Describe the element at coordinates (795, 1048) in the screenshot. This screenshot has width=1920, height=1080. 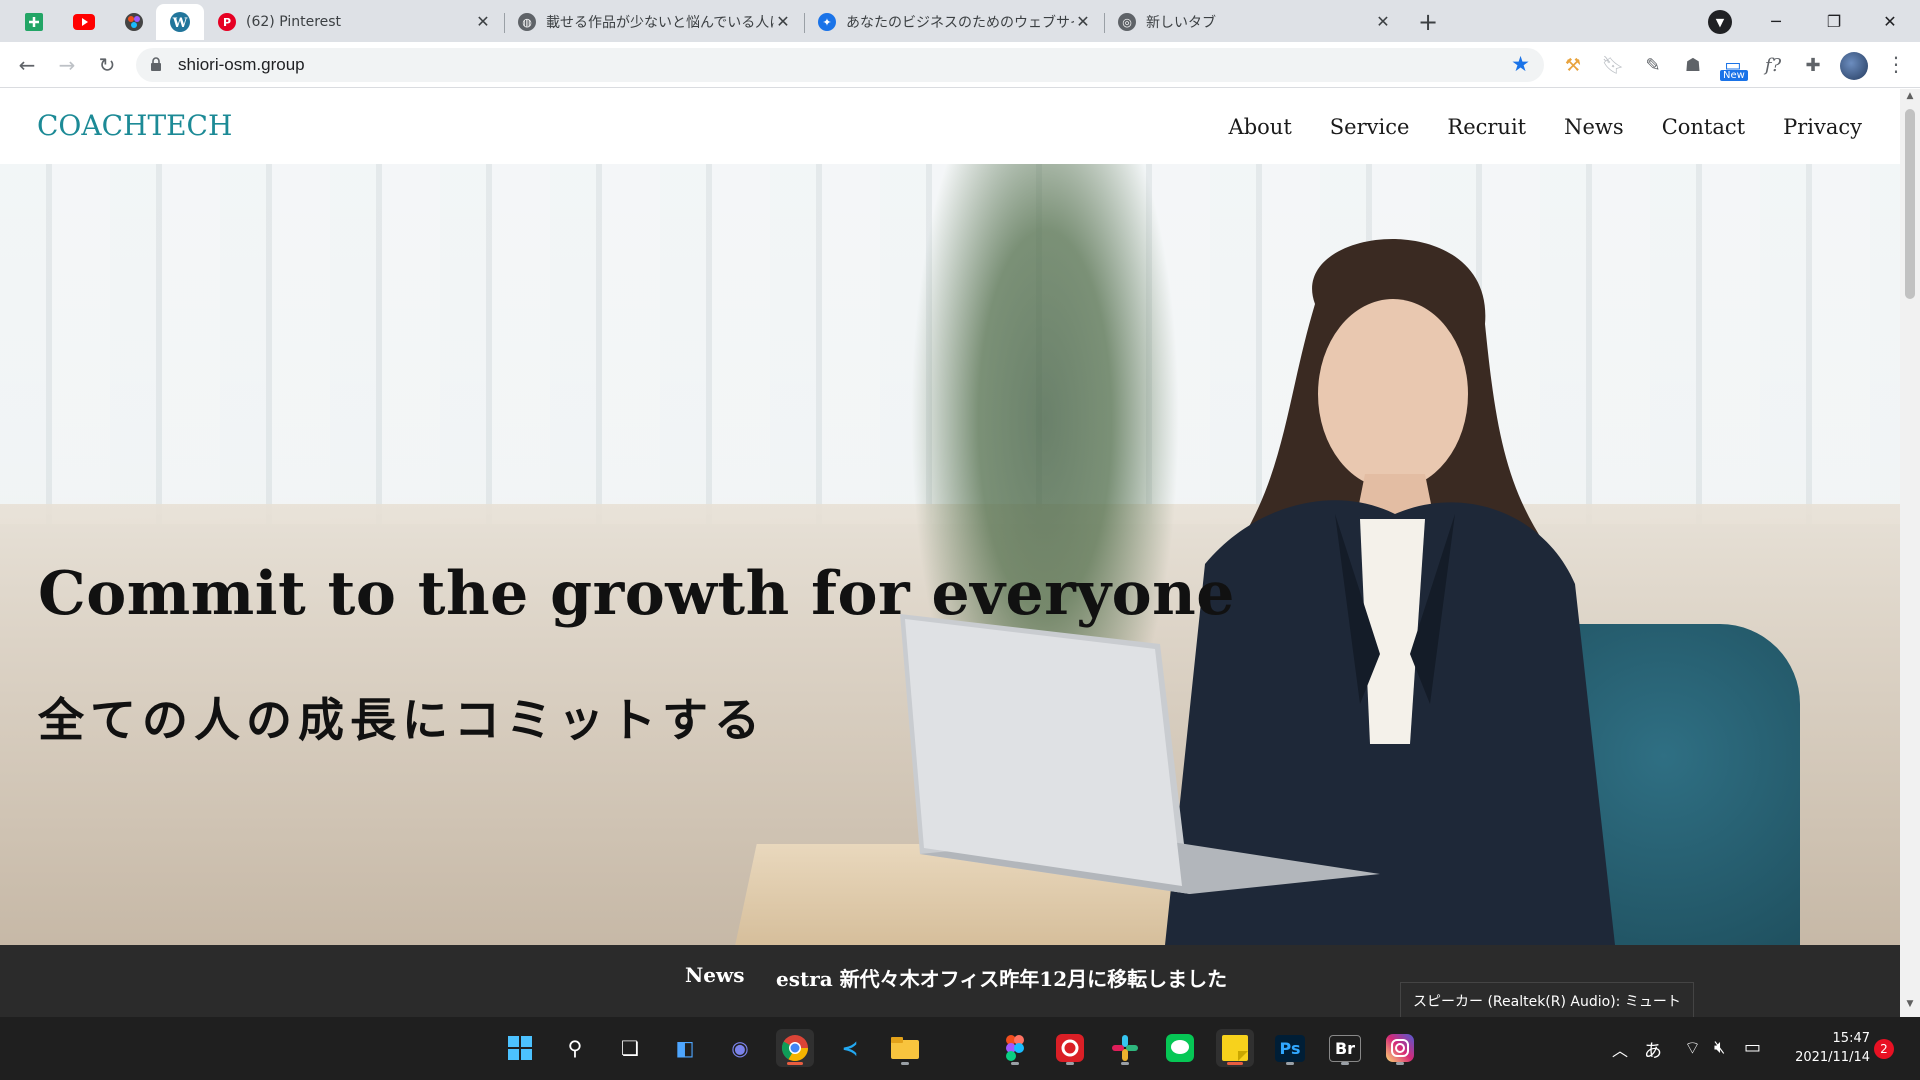
I see `taskbar-chrome` at that location.